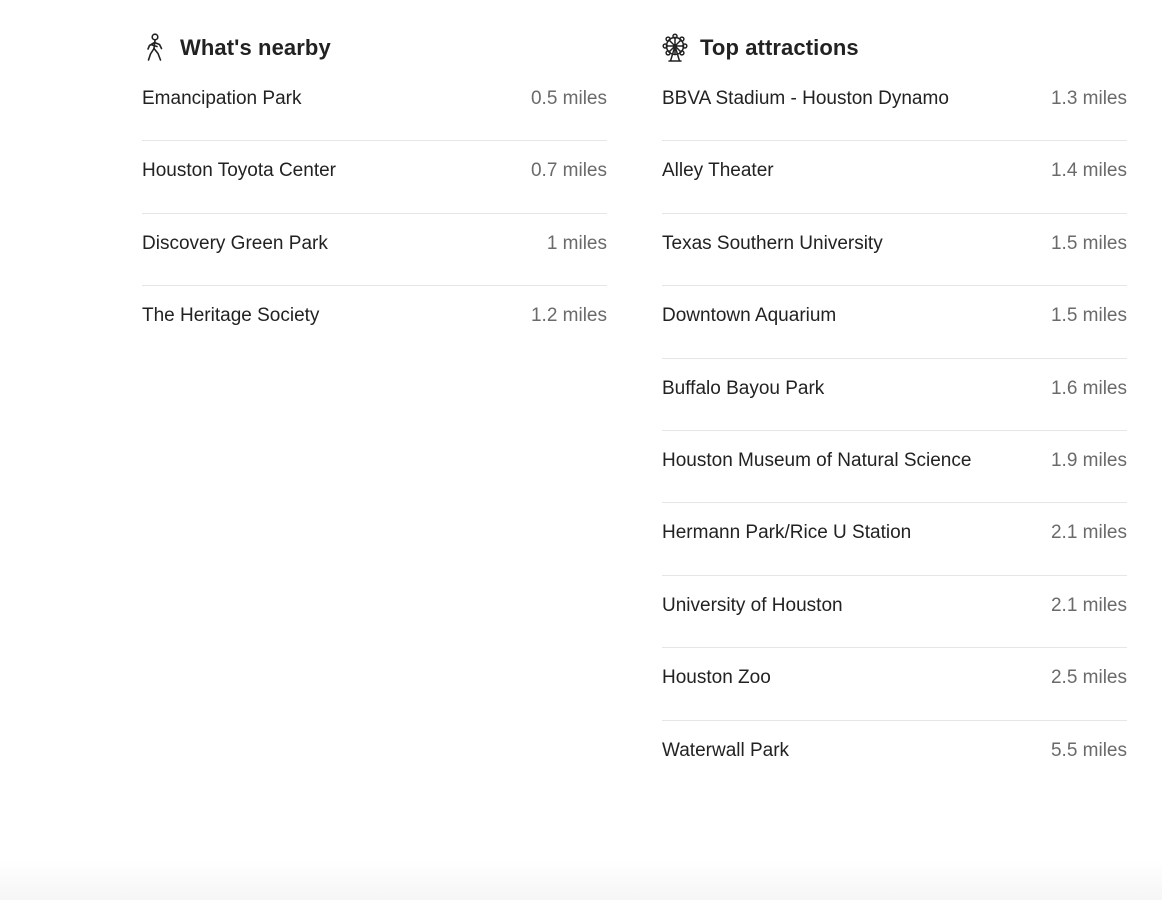 The height and width of the screenshot is (900, 1162). I want to click on place-name: Buffalo Bayou Park, so click(743, 388).